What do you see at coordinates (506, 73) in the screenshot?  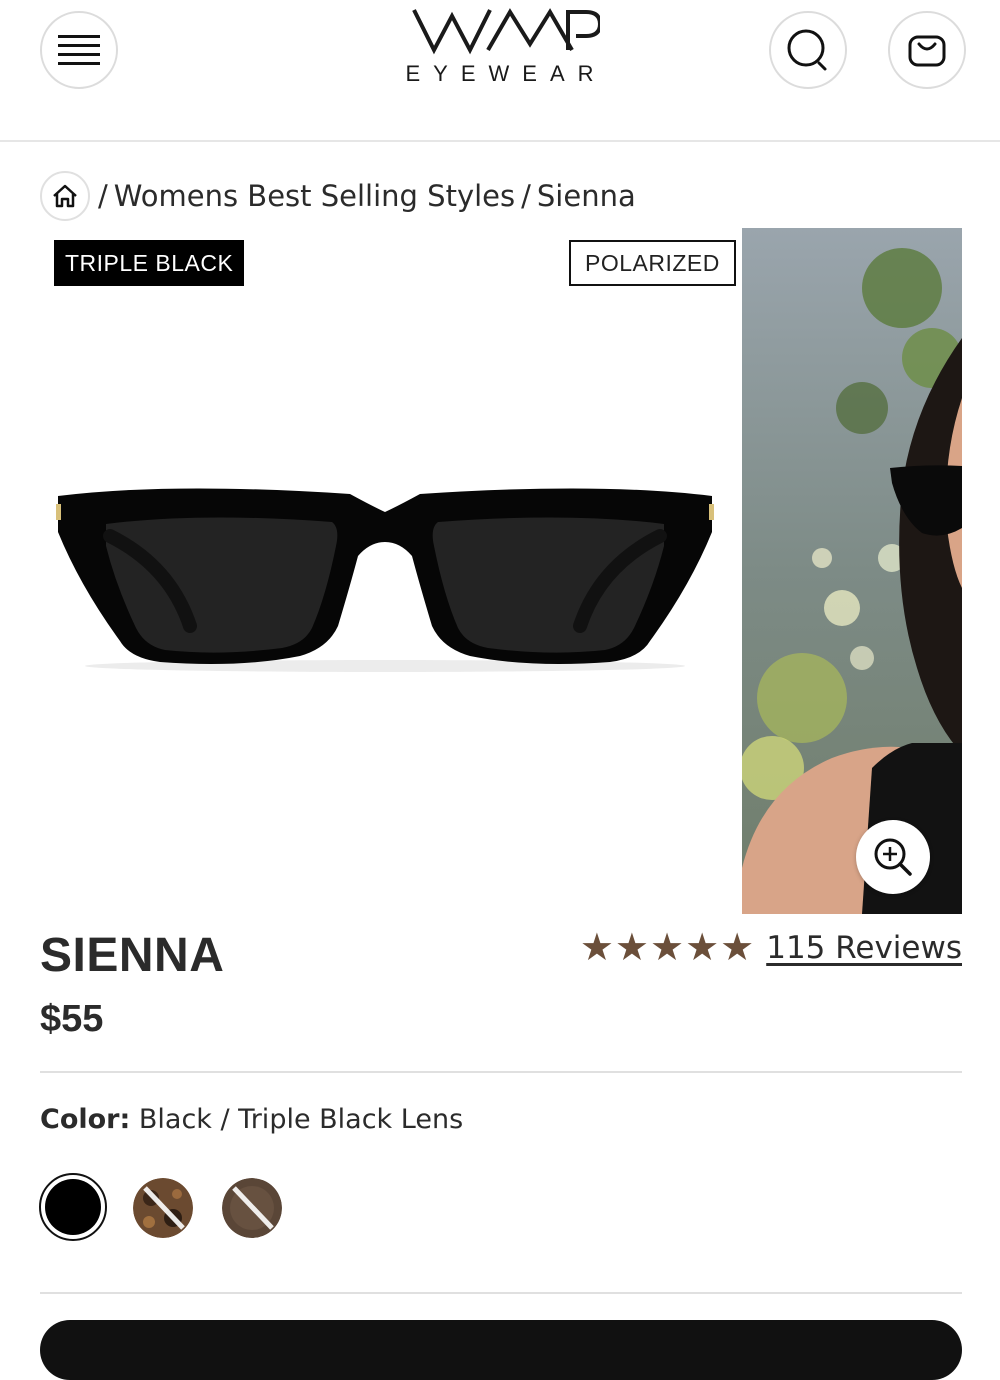 I see `logo-subtitle: EYEWEAR` at bounding box center [506, 73].